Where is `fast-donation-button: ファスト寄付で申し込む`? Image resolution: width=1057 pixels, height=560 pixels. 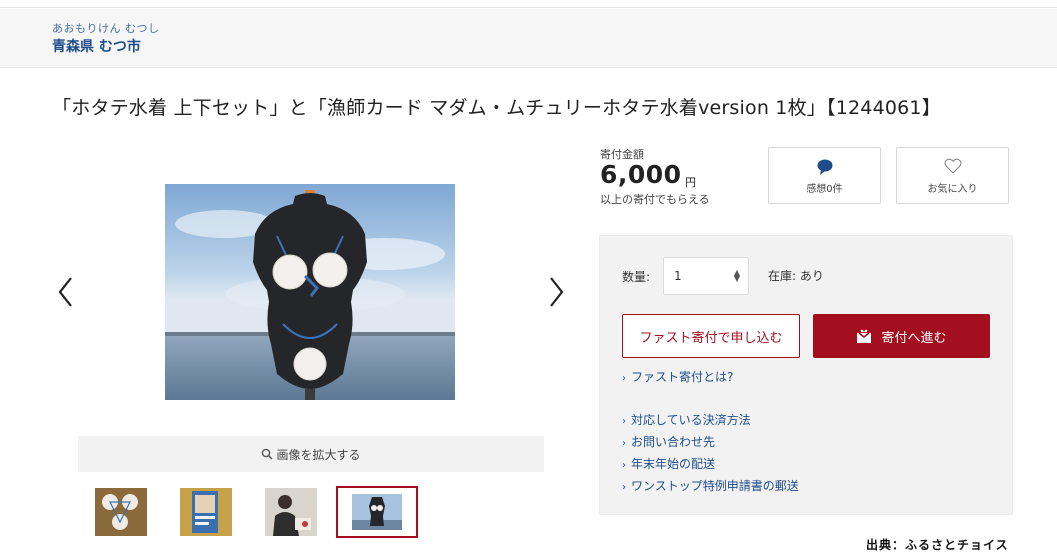
fast-donation-button: ファスト寄付で申し込む is located at coordinates (711, 336).